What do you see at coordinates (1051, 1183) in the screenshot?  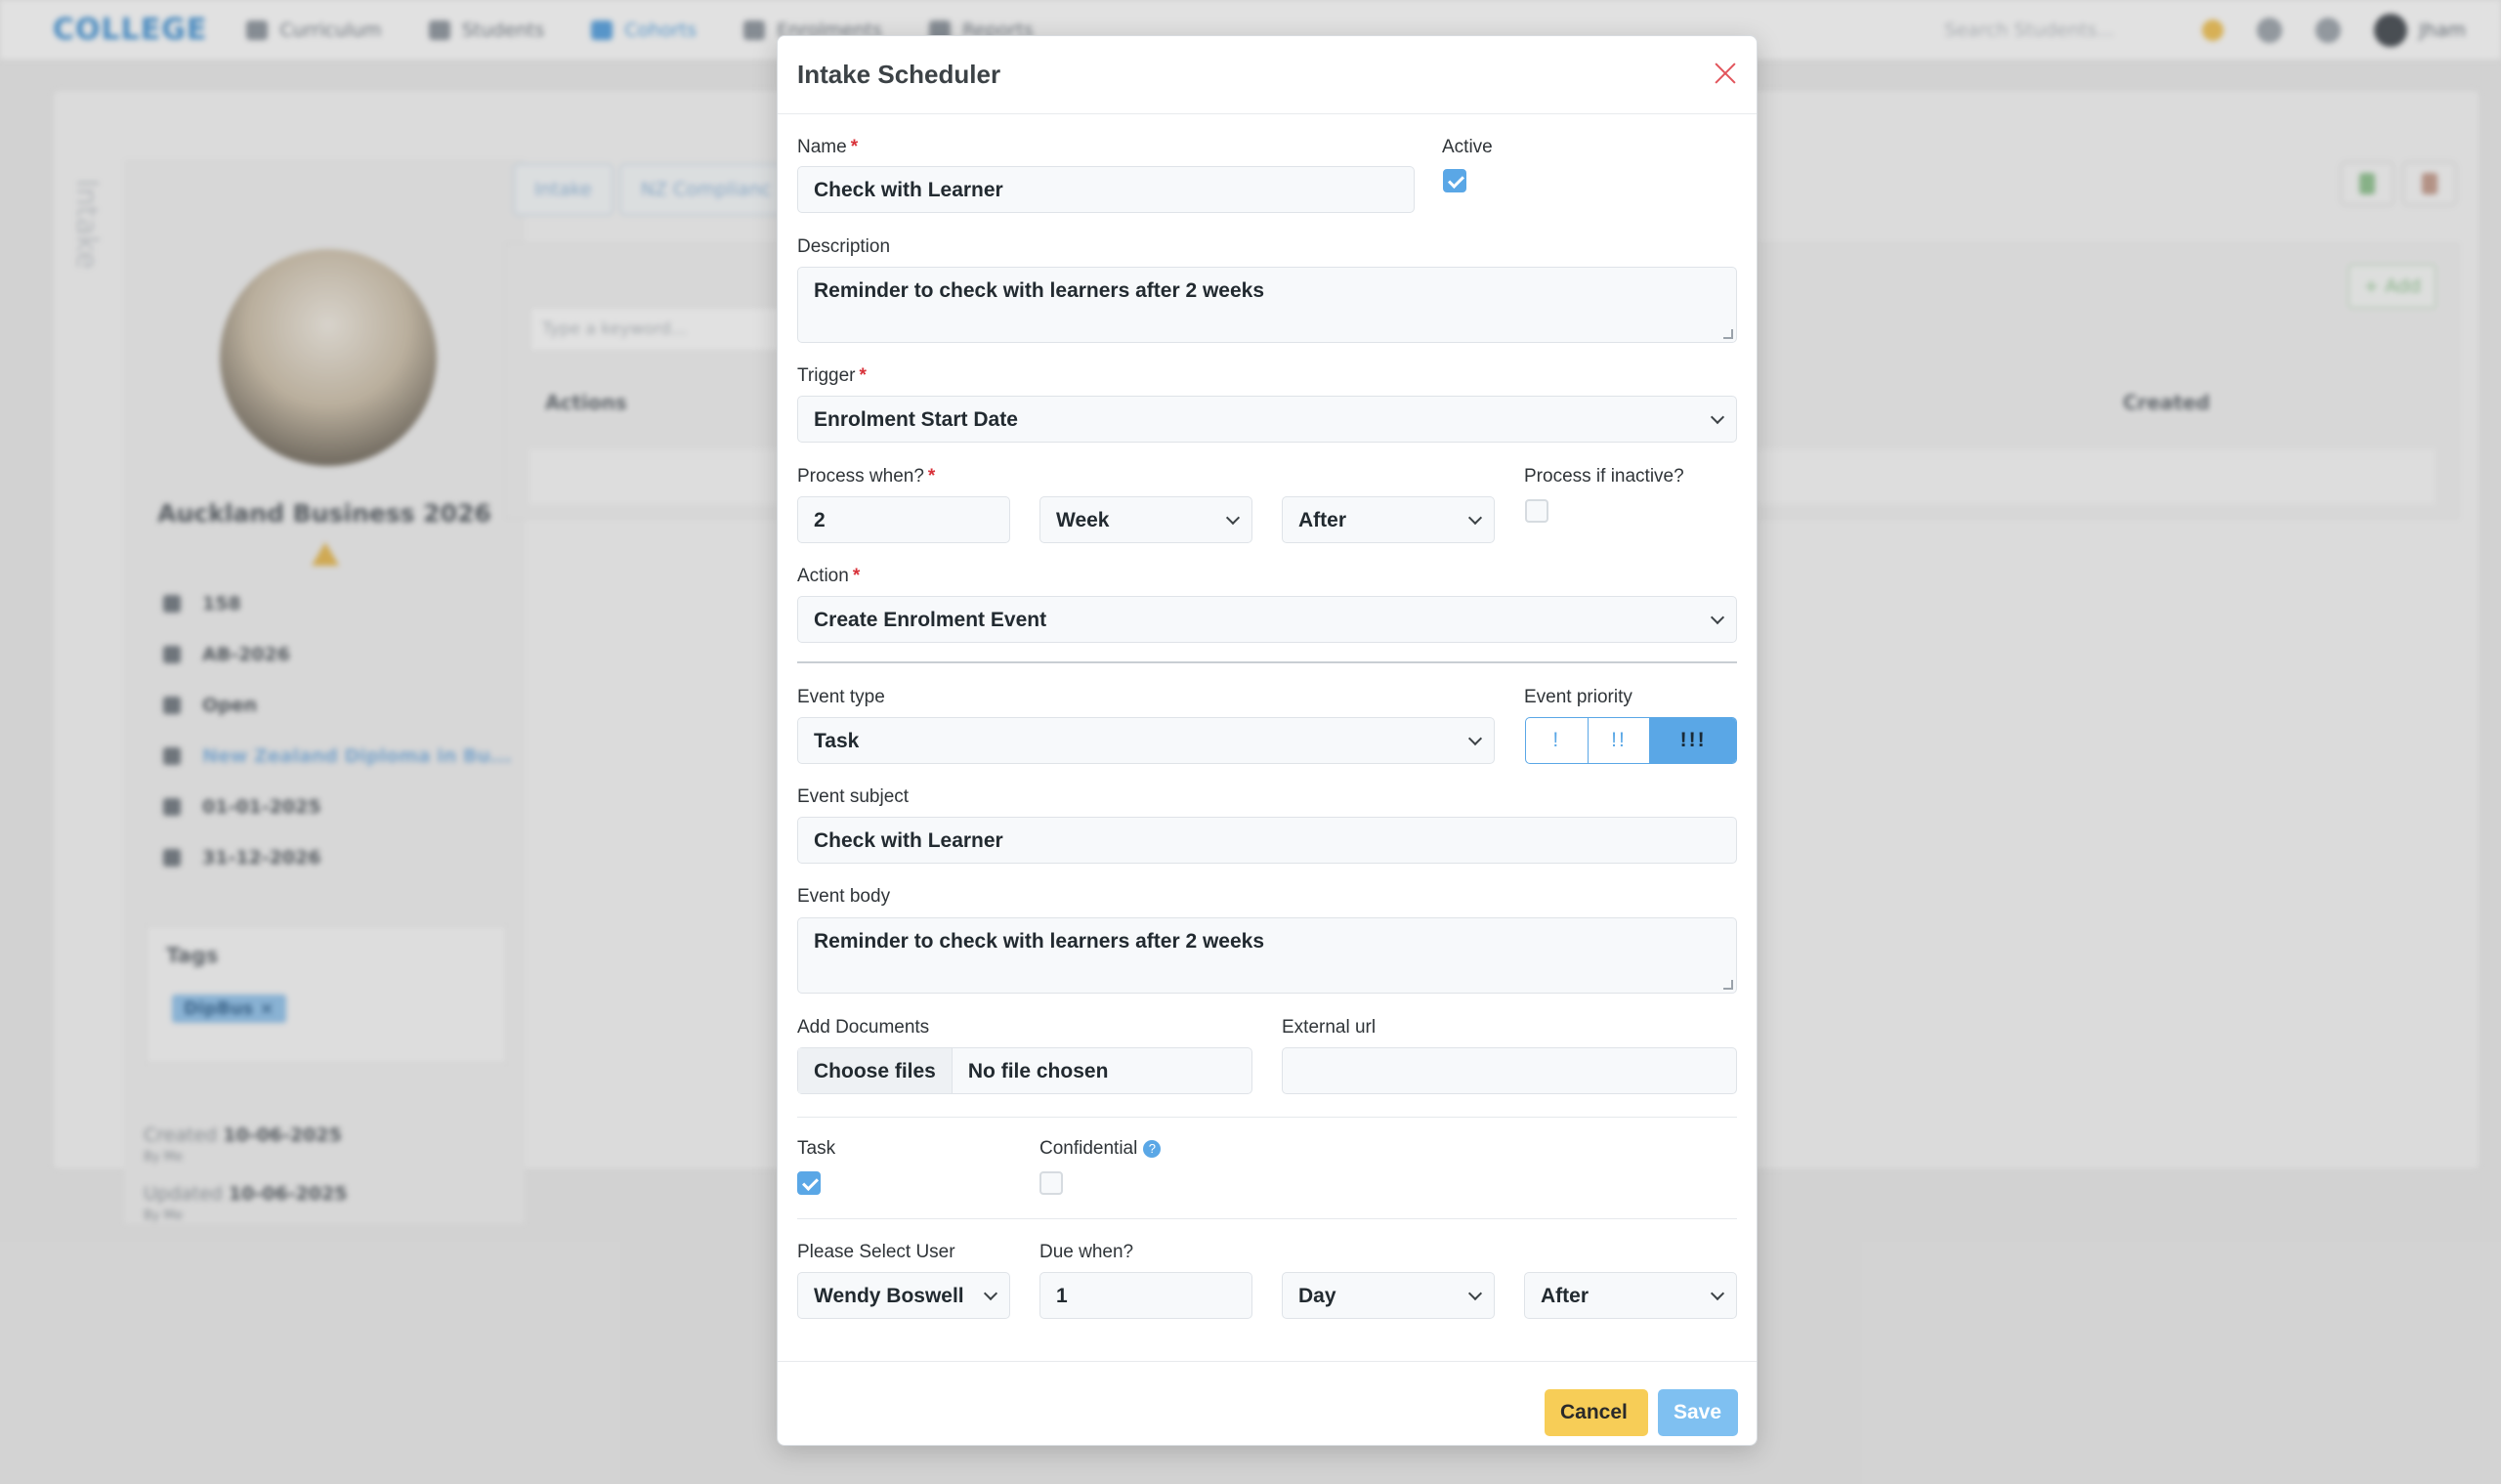 I see `confidential-checkbox` at bounding box center [1051, 1183].